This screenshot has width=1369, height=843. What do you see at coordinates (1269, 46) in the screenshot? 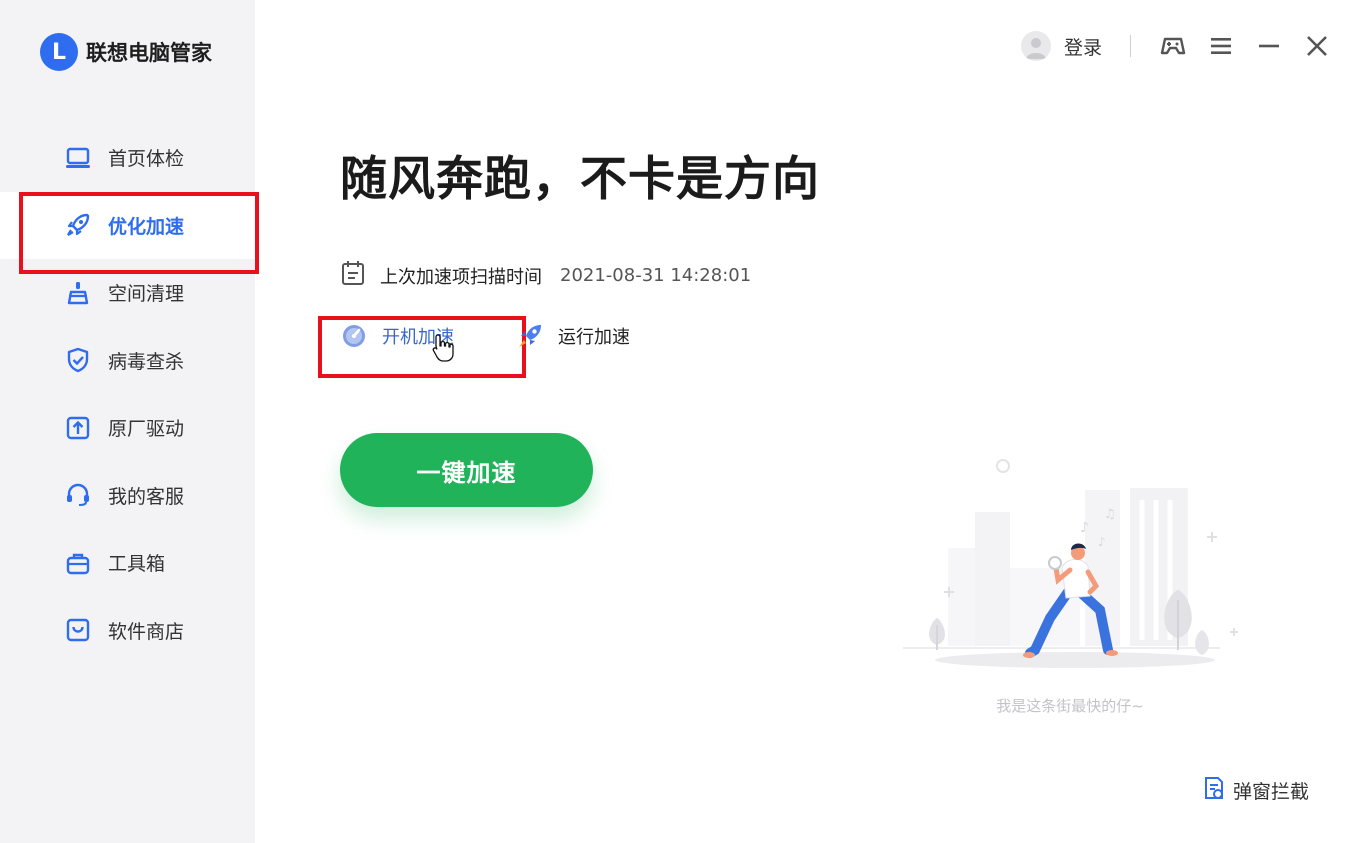
I see `minimize-icon` at bounding box center [1269, 46].